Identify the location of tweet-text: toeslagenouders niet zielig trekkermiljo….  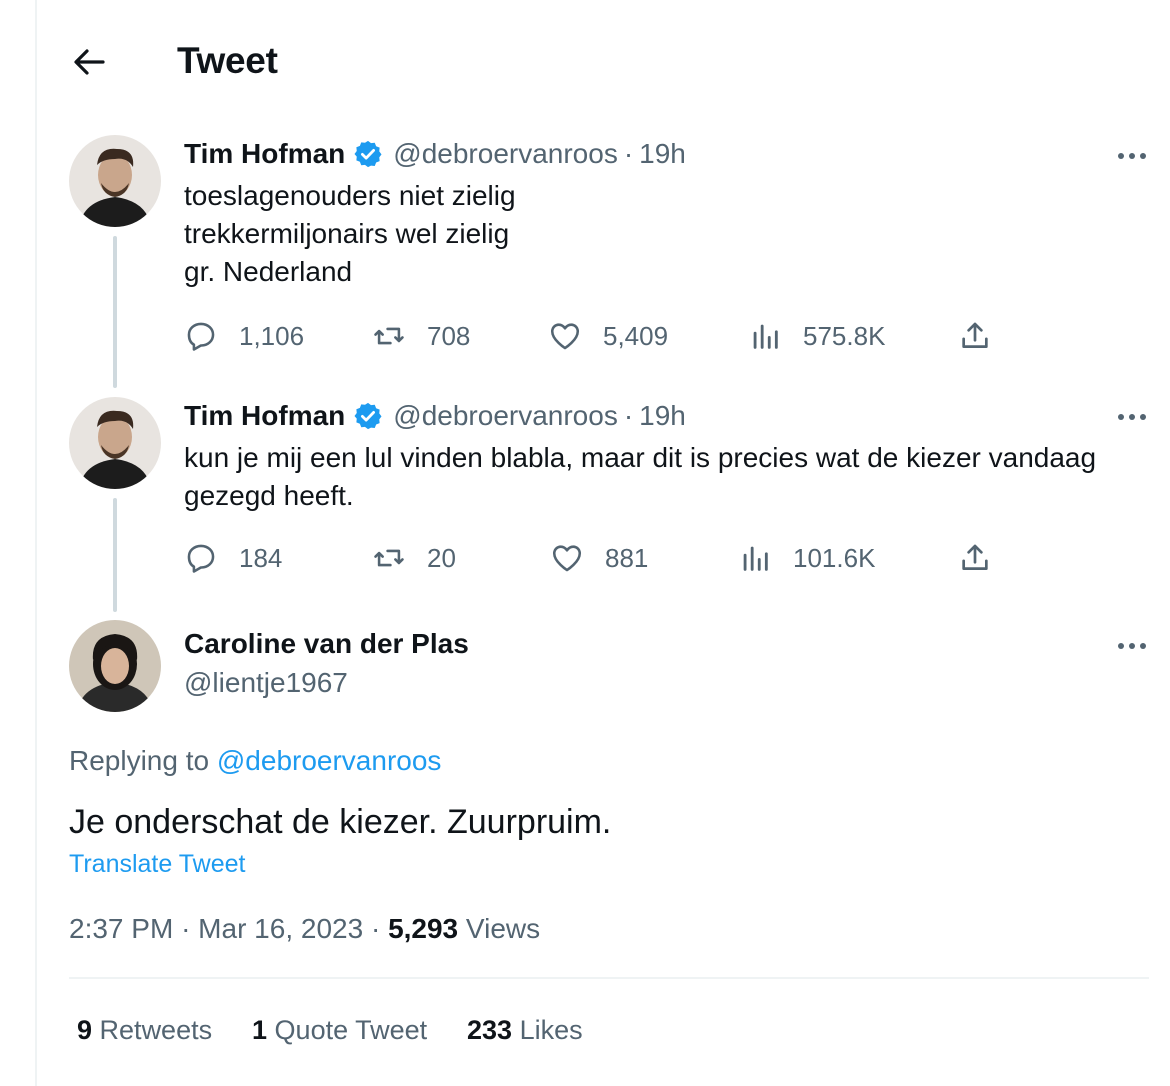
(350, 234).